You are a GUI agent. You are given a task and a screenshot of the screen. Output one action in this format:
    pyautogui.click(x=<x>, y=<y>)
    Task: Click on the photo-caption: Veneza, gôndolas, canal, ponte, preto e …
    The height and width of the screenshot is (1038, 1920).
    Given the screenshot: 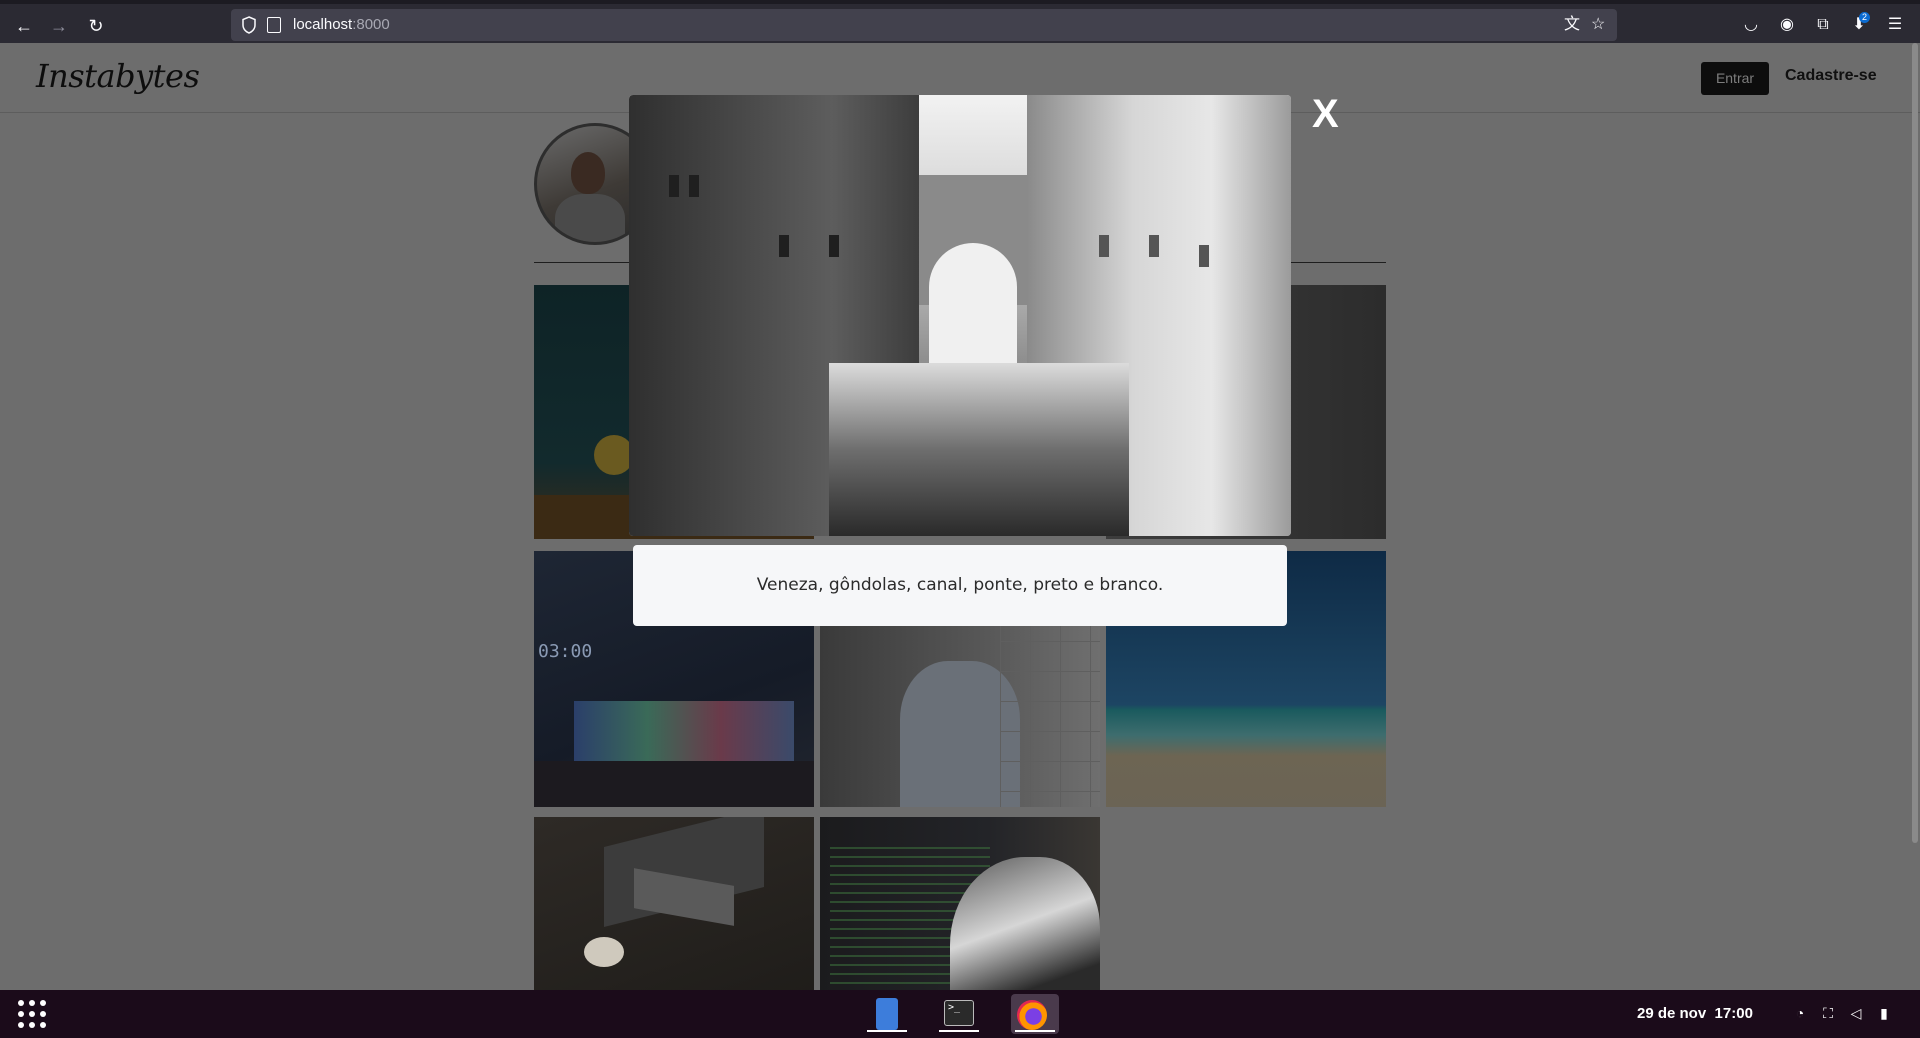 What is the action you would take?
    pyautogui.click(x=960, y=585)
    